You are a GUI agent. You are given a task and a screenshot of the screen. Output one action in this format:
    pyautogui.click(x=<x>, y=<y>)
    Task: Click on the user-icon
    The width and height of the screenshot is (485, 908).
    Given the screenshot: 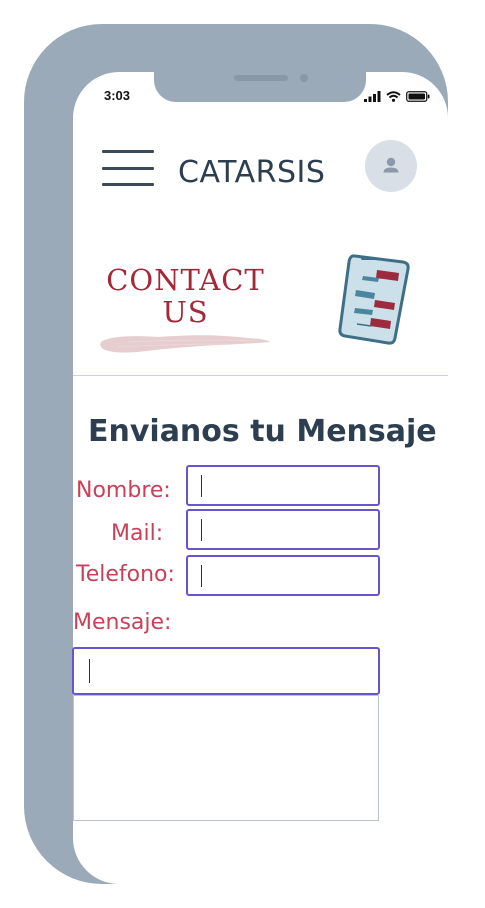 What is the action you would take?
    pyautogui.click(x=391, y=165)
    